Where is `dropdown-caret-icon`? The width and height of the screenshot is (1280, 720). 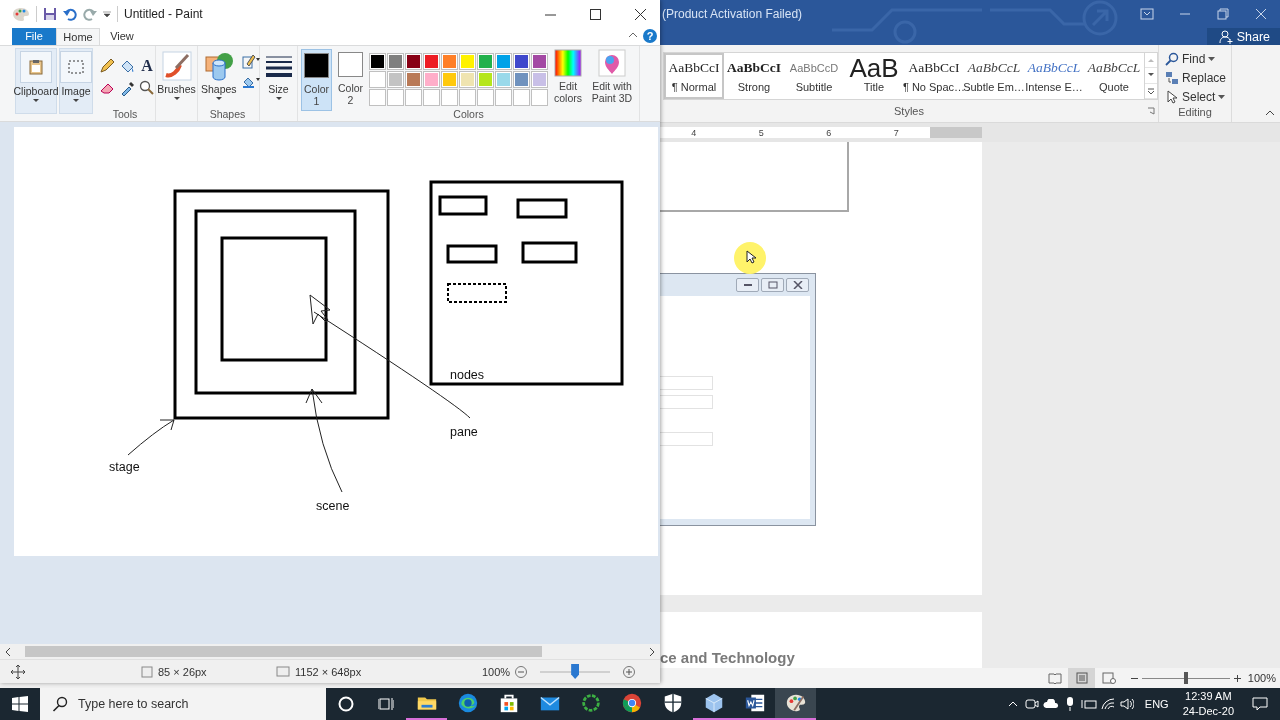 dropdown-caret-icon is located at coordinates (107, 14).